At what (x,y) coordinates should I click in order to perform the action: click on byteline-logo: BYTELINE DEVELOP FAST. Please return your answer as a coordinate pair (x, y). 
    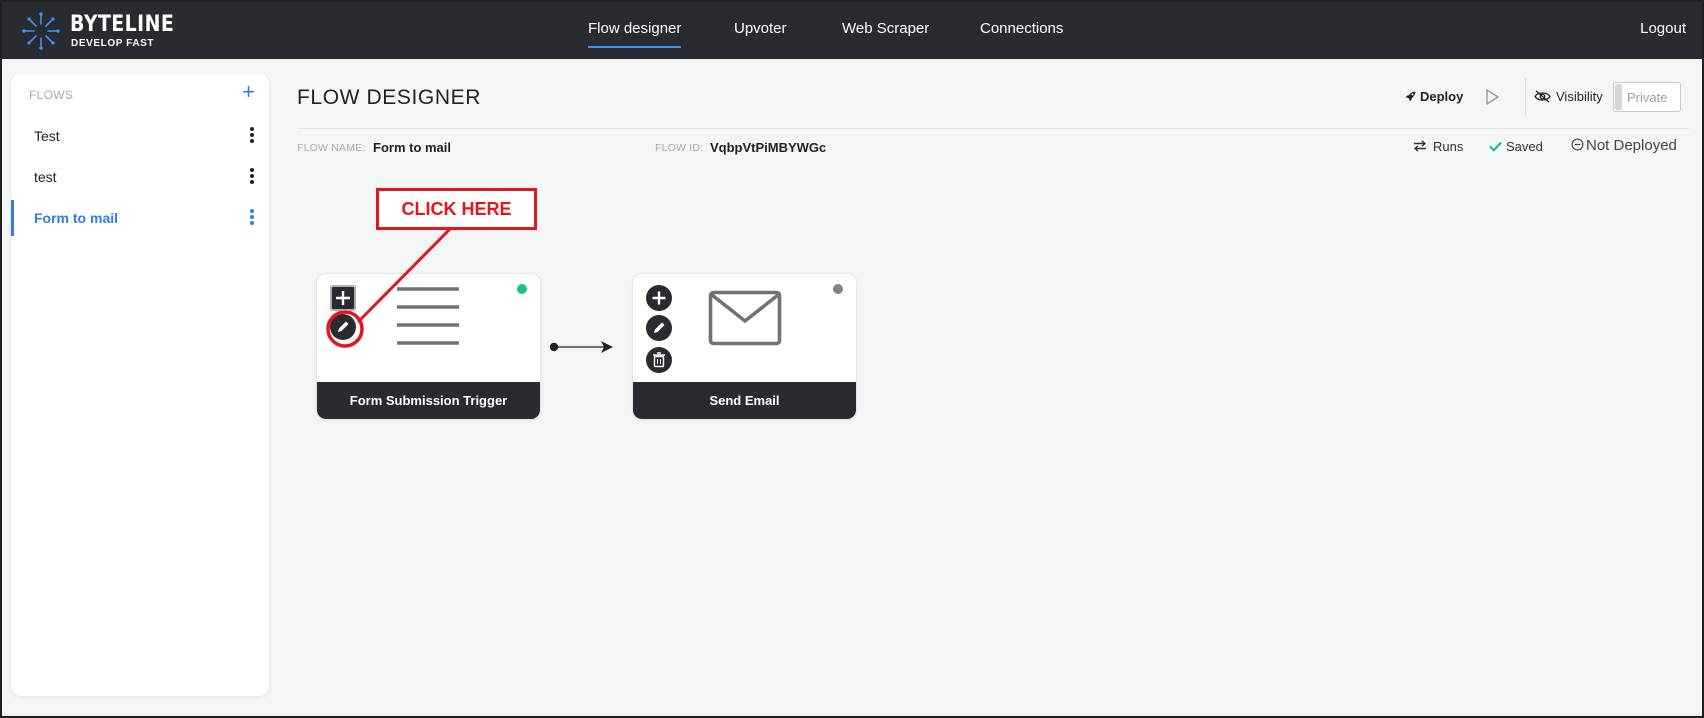
    Looking at the image, I should click on (98, 31).